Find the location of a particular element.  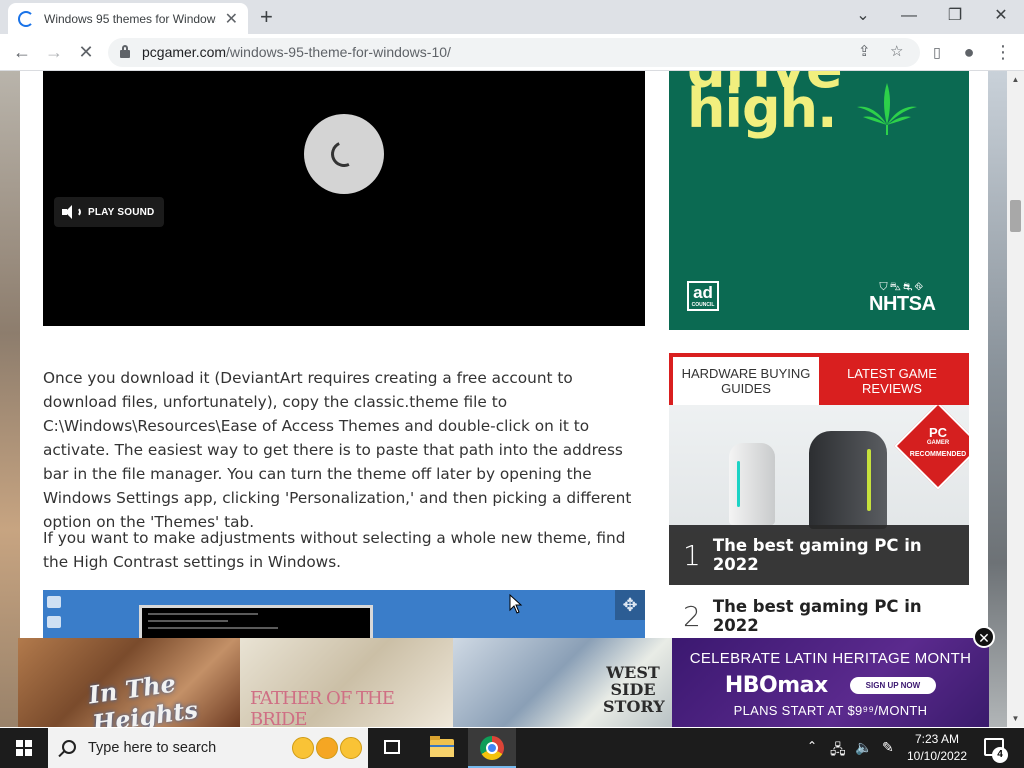

ad-council-small: COUNCIL is located at coordinates (703, 305).